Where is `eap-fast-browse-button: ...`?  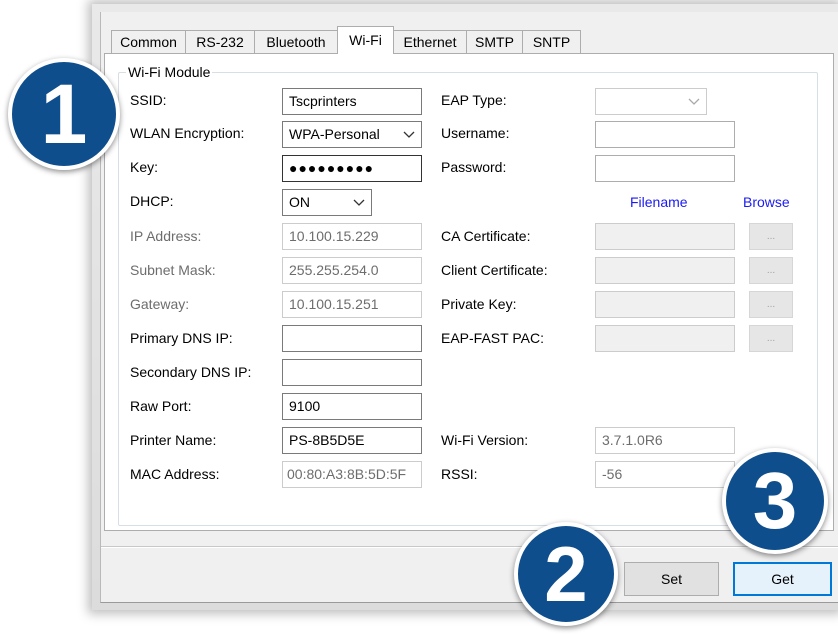
eap-fast-browse-button: ... is located at coordinates (771, 338).